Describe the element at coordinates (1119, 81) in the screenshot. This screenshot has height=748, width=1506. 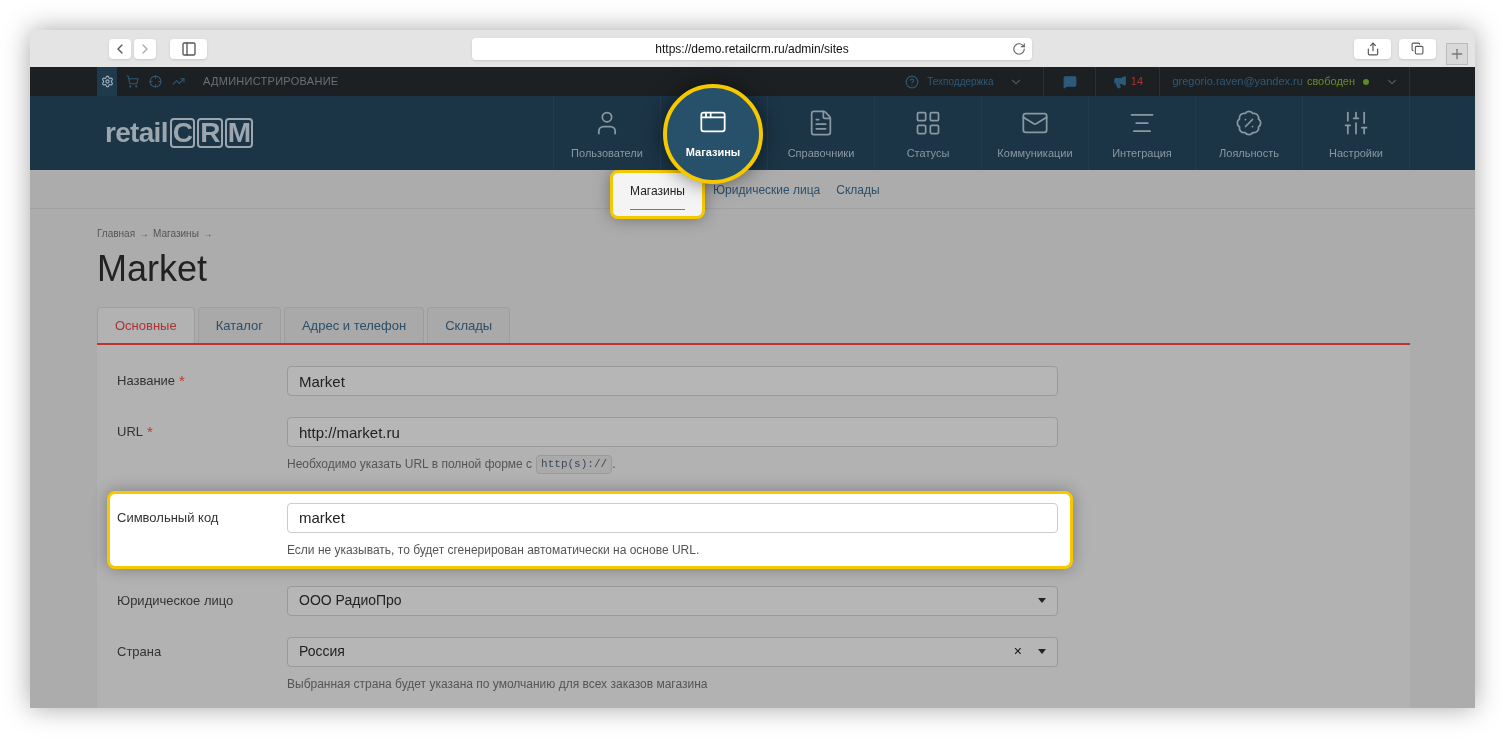
I see `megaphone-icon` at that location.